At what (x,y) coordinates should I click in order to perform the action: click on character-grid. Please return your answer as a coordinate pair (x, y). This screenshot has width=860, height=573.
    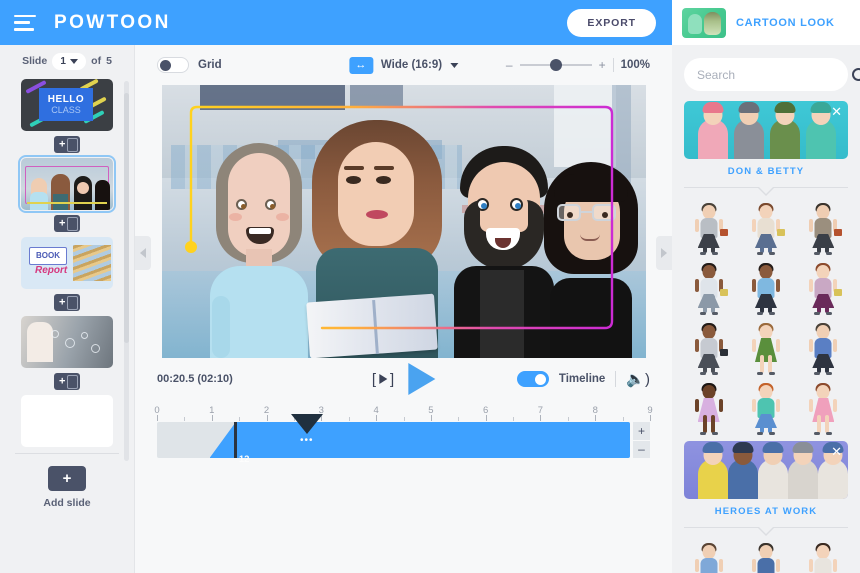
    Looking at the image, I should click on (766, 318).